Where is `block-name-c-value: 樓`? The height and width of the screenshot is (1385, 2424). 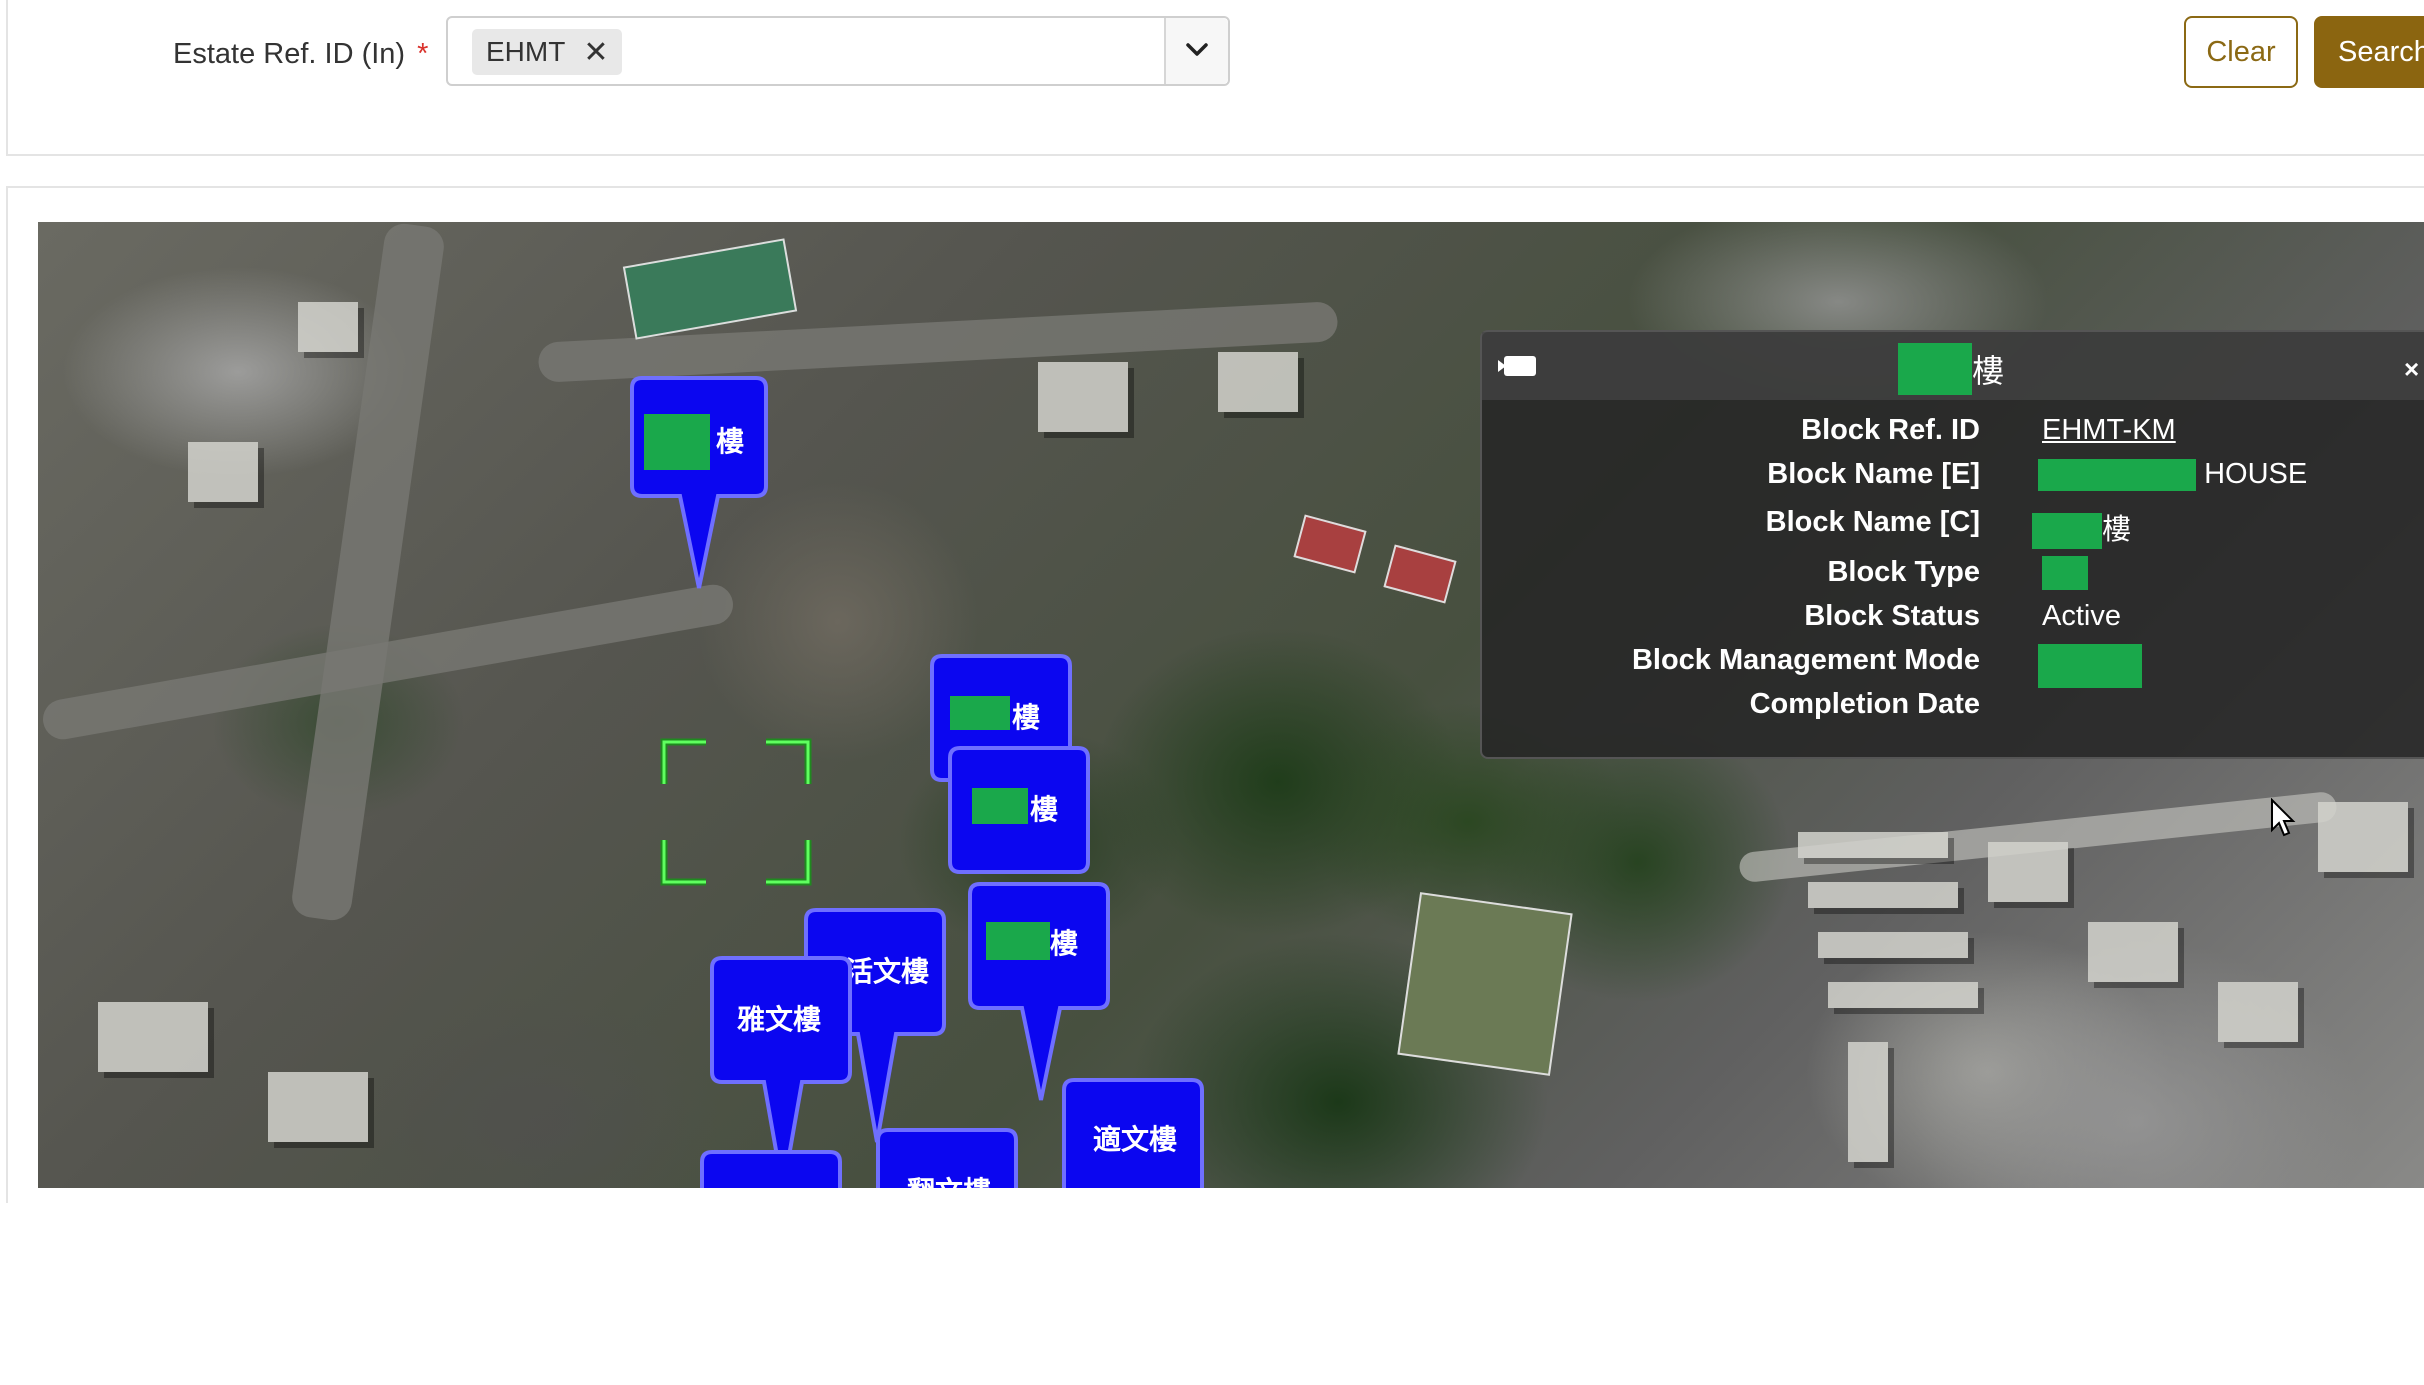
block-name-c-value: 樓 is located at coordinates (2117, 529).